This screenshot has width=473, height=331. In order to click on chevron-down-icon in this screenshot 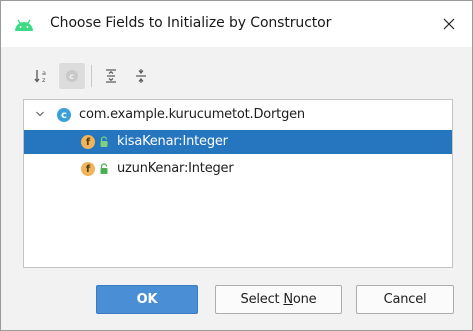, I will do `click(40, 114)`.